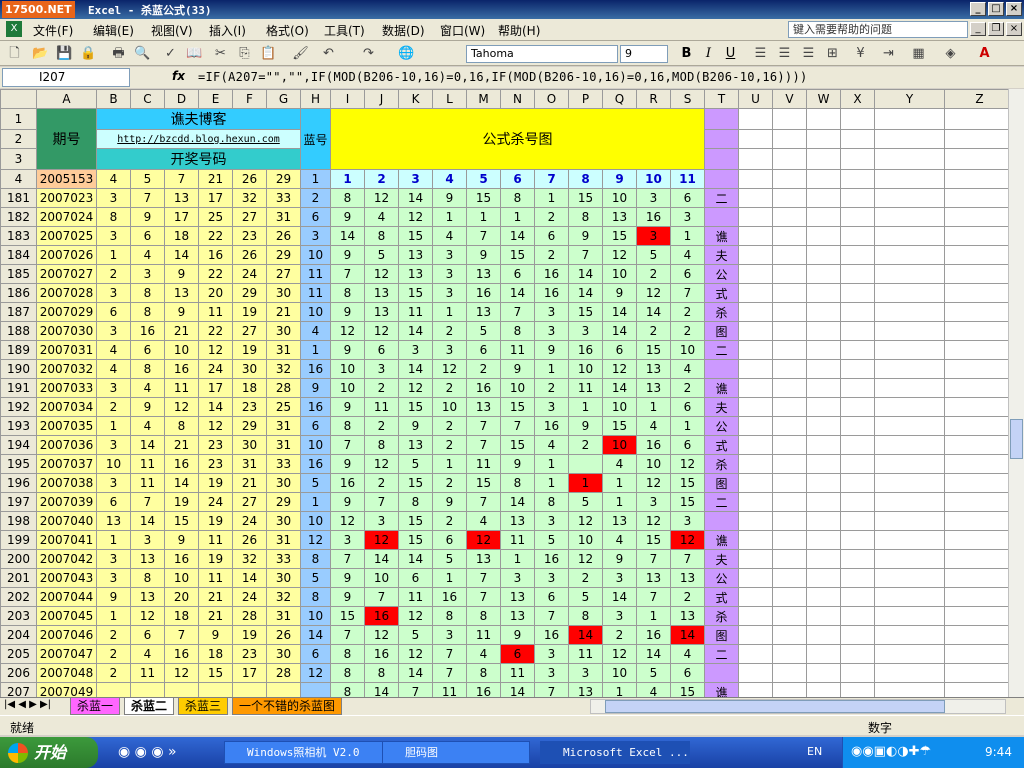 This screenshot has height=768, width=1024. What do you see at coordinates (721, 331) in the screenshot?
I see `t-column-cell: 图` at bounding box center [721, 331].